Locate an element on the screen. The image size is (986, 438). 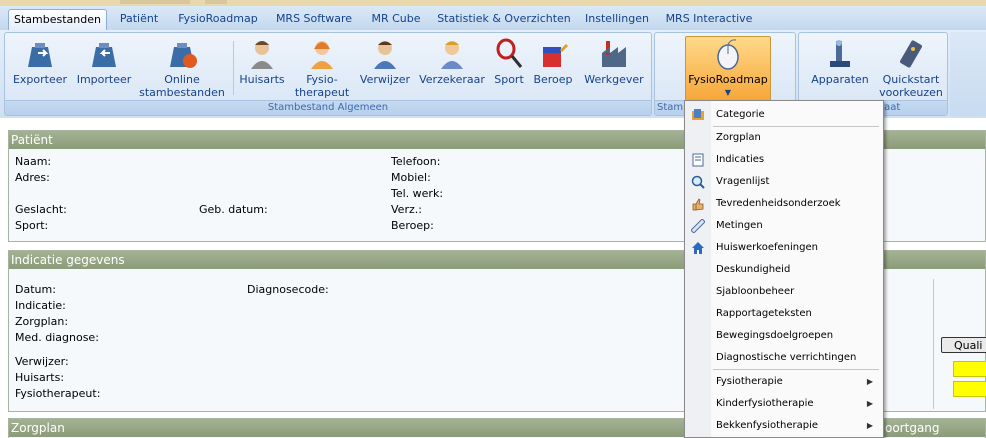
device-icon is located at coordinates (840, 53).